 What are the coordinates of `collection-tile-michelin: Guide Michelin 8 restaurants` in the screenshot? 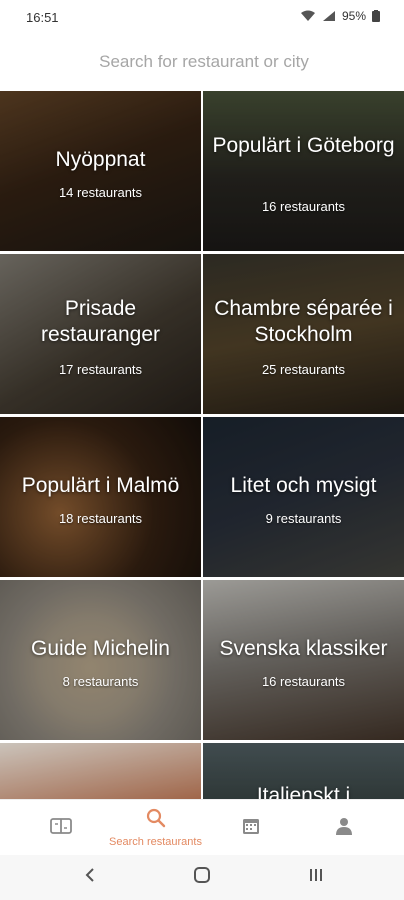 It's located at (100, 660).